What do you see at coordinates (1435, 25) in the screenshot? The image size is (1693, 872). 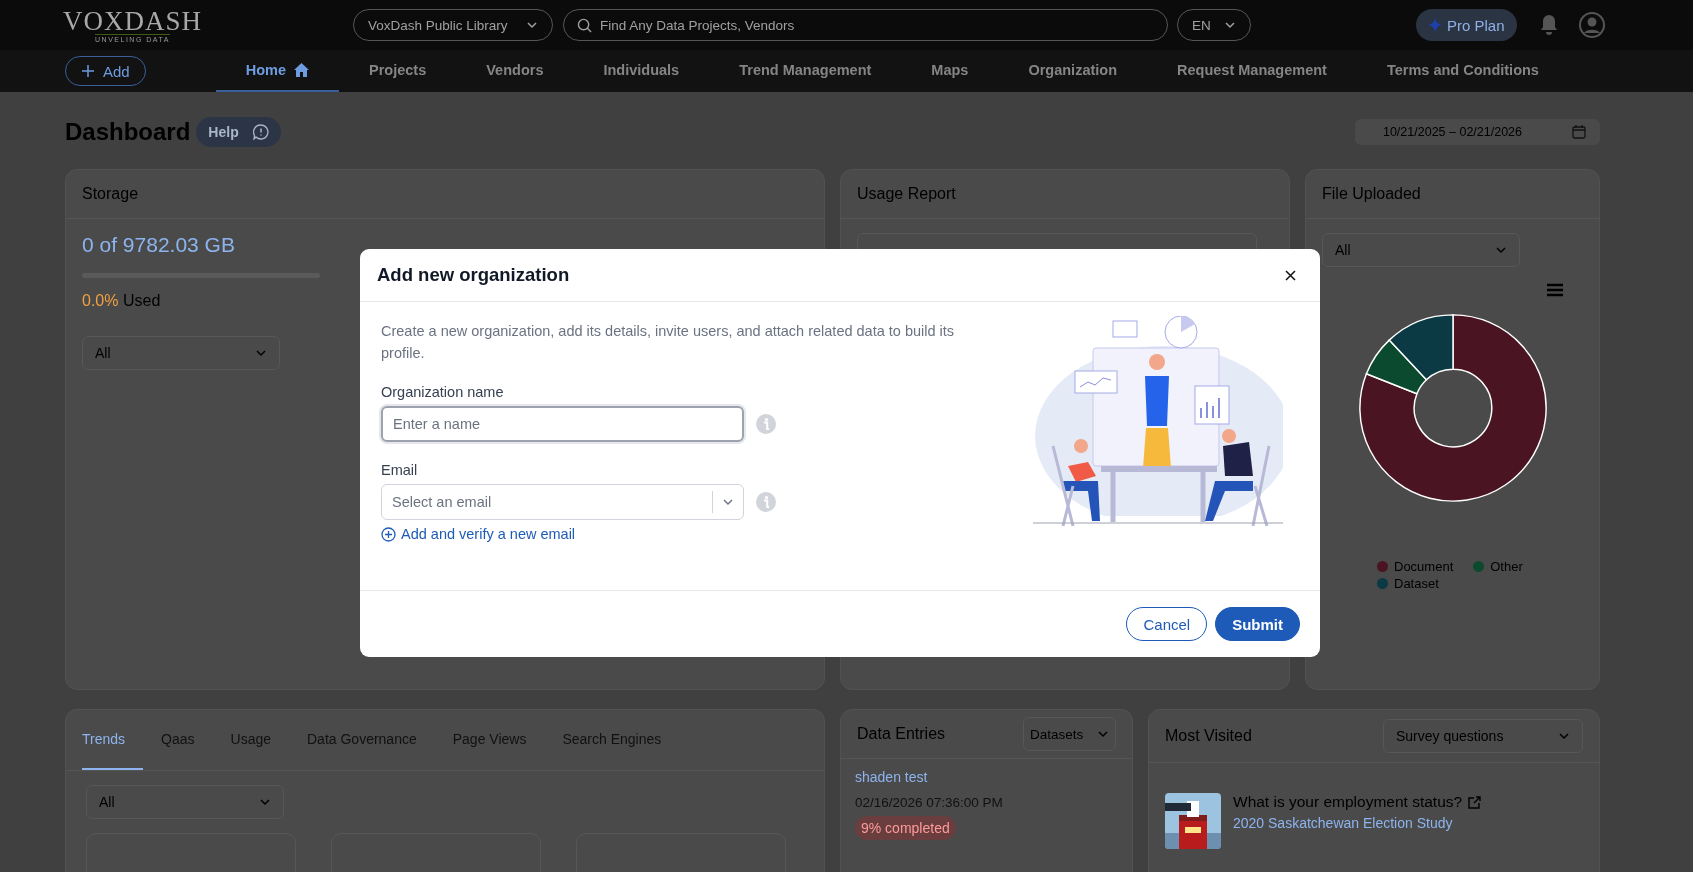 I see `sparkle-icon` at bounding box center [1435, 25].